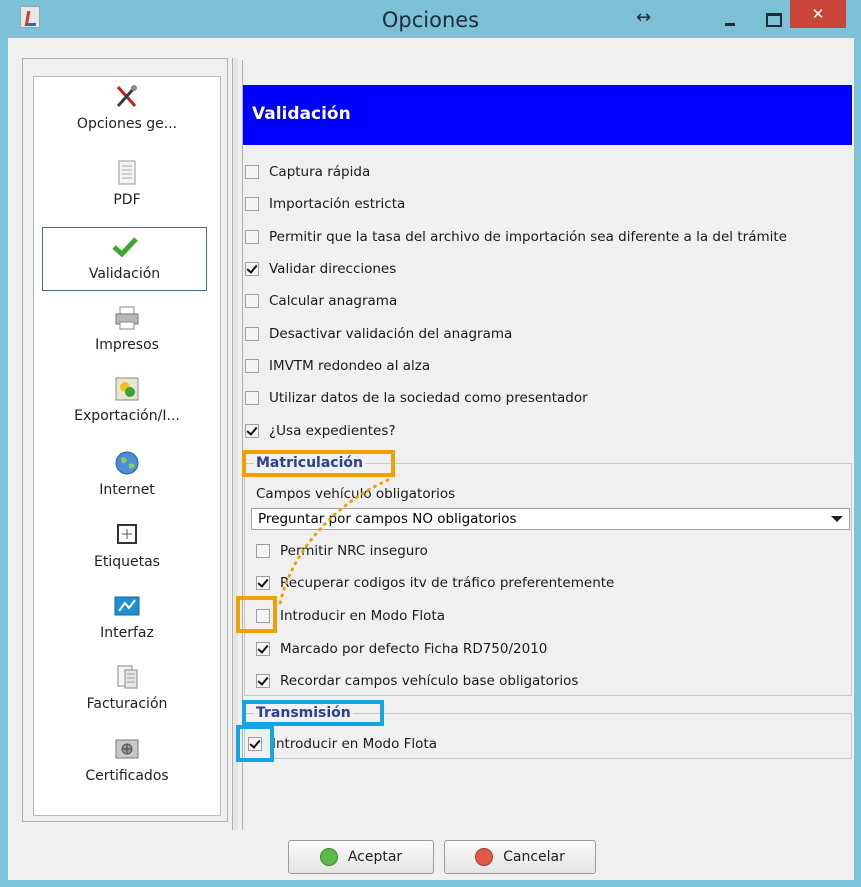 The height and width of the screenshot is (887, 861). I want to click on option-importacion-estricta: Importación estricta, so click(325, 204).